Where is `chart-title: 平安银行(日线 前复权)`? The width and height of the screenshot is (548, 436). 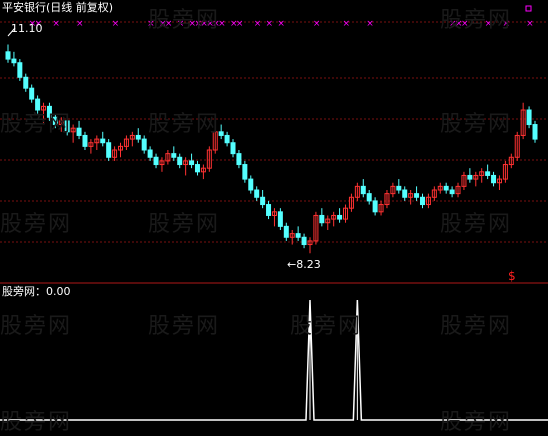 chart-title: 平安银行(日线 前复权) is located at coordinates (58, 7).